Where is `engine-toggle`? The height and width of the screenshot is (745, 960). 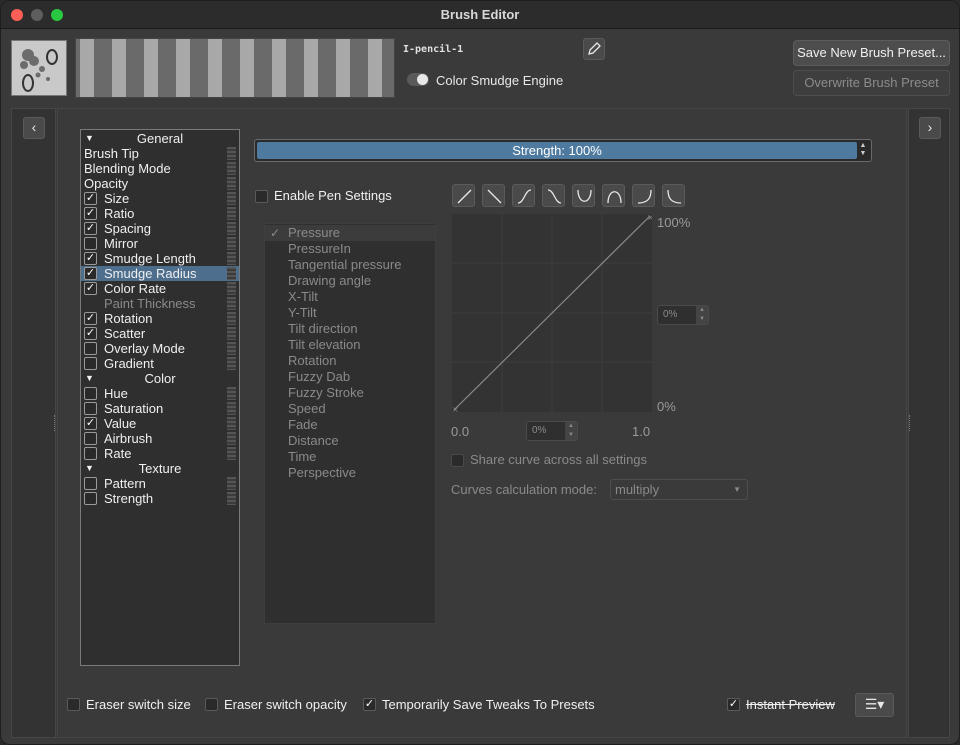 engine-toggle is located at coordinates (418, 79).